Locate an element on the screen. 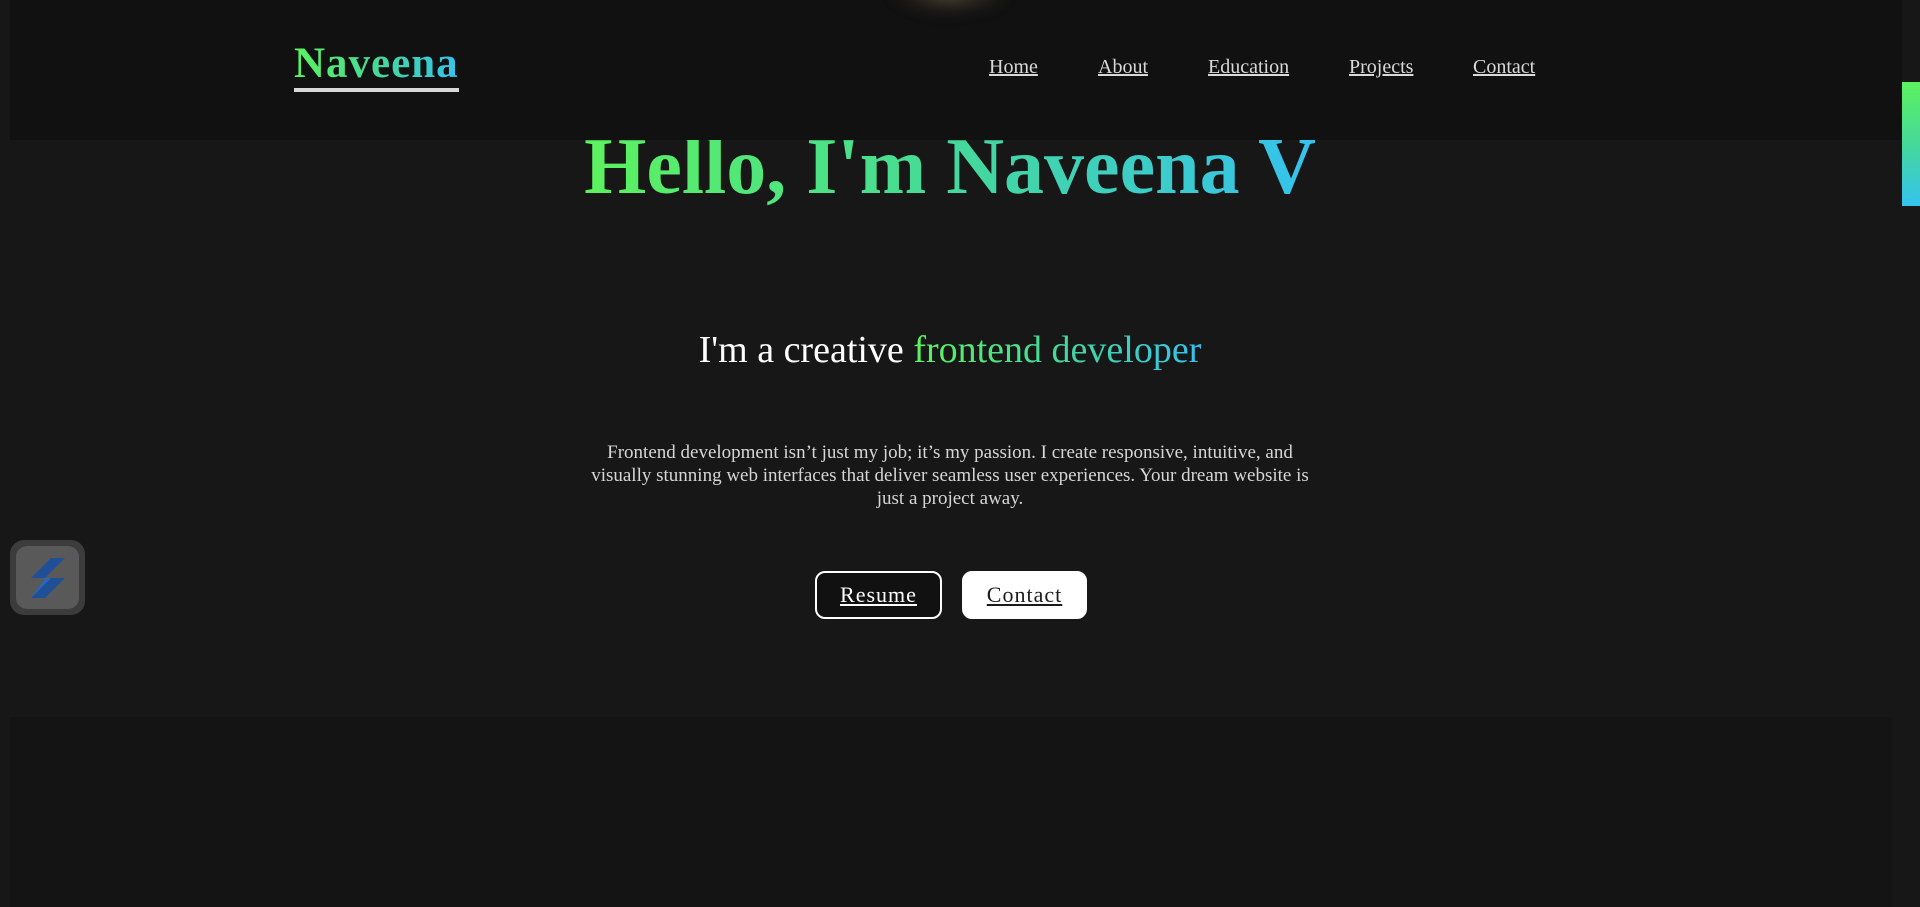  stacked-s-logo-icon is located at coordinates (47, 577).